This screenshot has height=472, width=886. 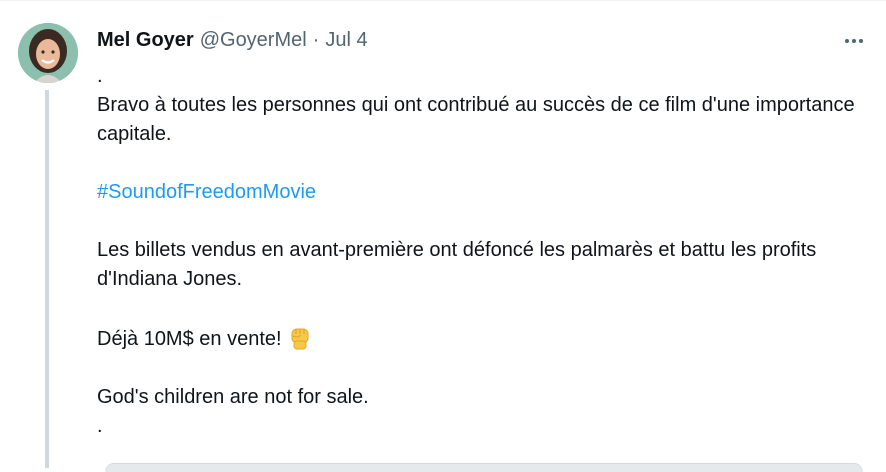 I want to click on more-options-button, so click(x=854, y=41).